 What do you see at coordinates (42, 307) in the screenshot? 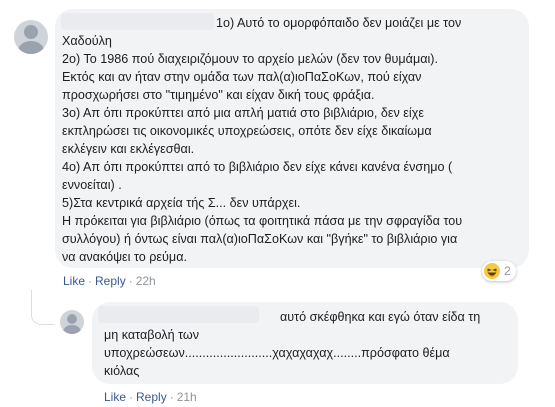
I see `reply-thread-line` at bounding box center [42, 307].